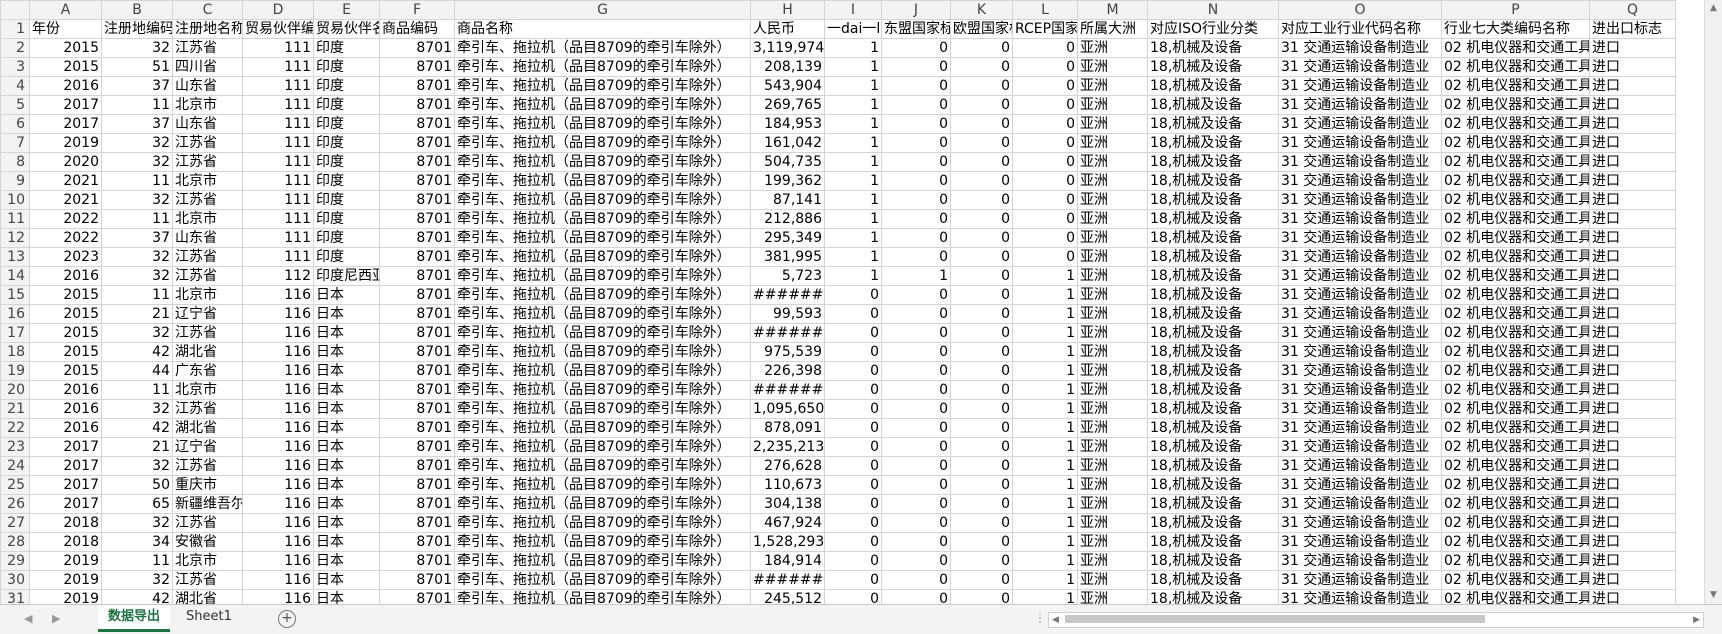  What do you see at coordinates (56, 618) in the screenshot?
I see `next-sheet-icon: ▶` at bounding box center [56, 618].